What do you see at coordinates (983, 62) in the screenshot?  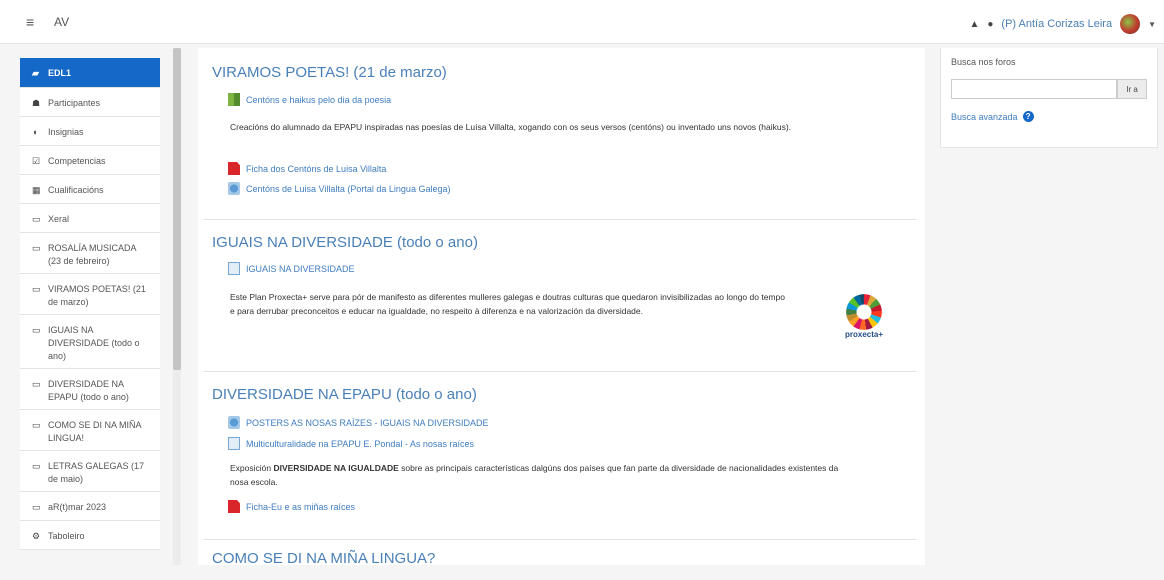 I see `forum-search-label: Busca nos foros` at bounding box center [983, 62].